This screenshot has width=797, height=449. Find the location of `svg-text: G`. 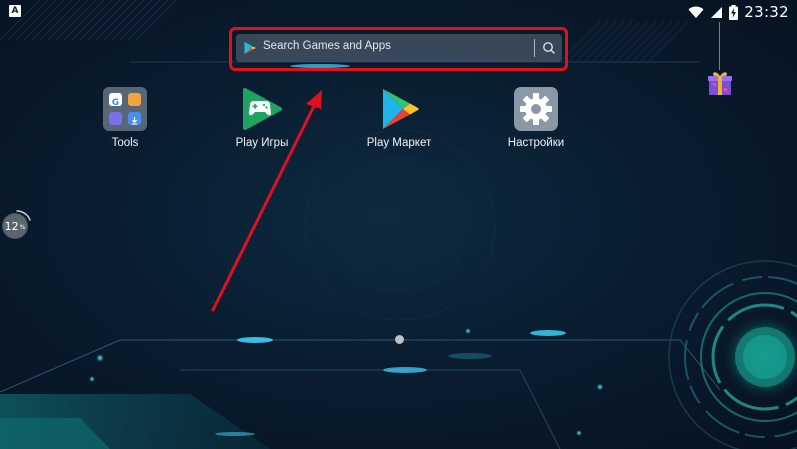

svg-text: G is located at coordinates (115, 103).